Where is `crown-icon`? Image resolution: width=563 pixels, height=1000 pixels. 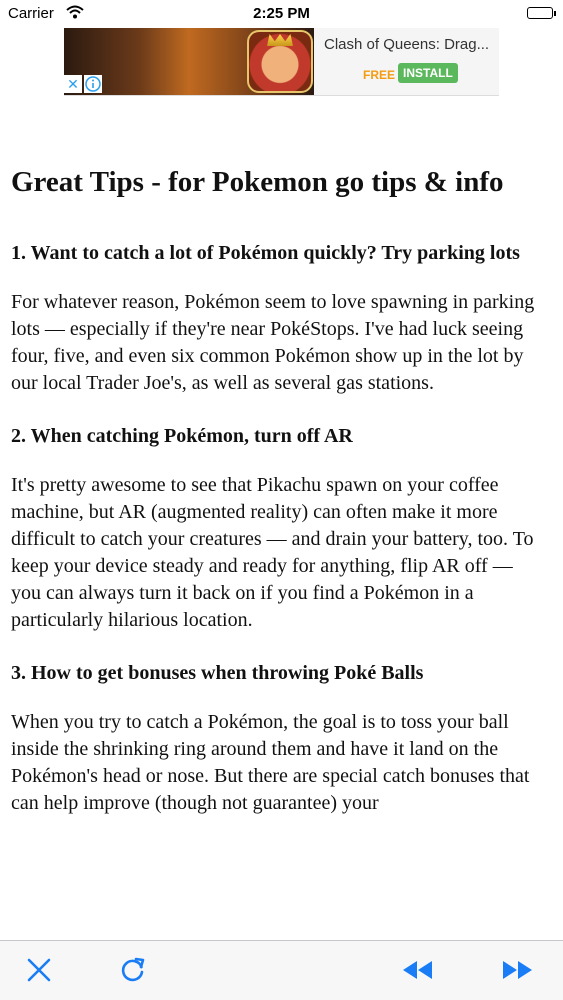 crown-icon is located at coordinates (280, 40).